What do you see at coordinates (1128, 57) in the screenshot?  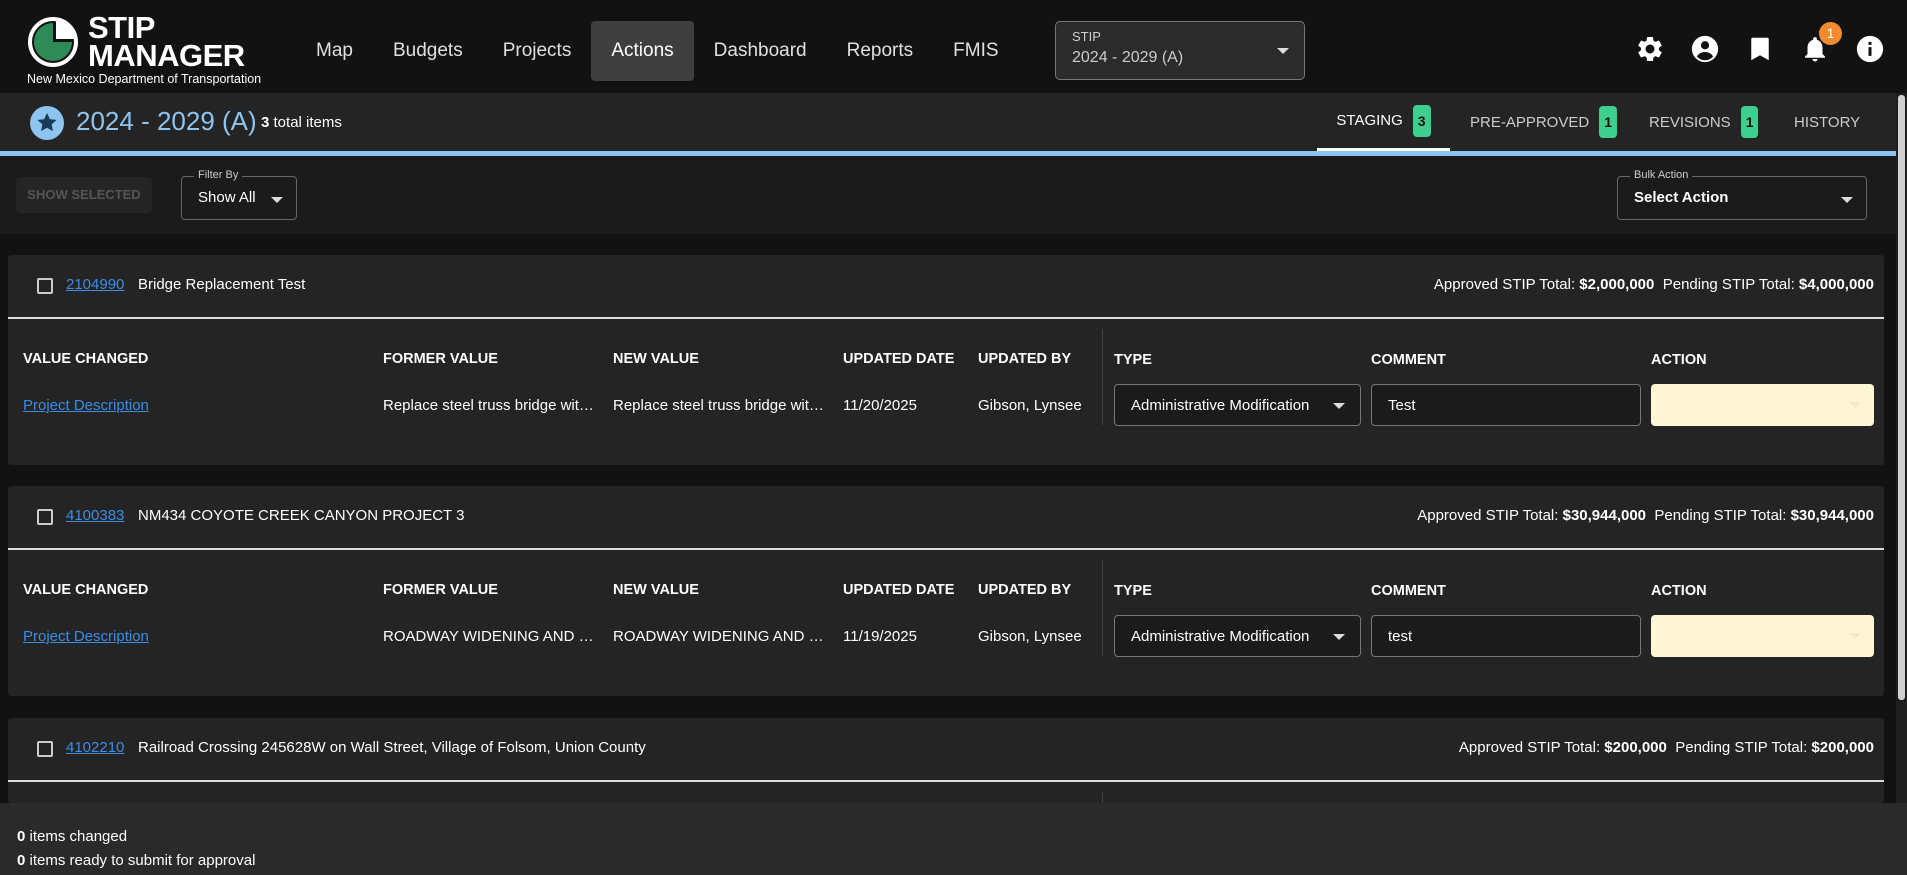 I see `stip-select-value: 2024 - 2029 (A)` at bounding box center [1128, 57].